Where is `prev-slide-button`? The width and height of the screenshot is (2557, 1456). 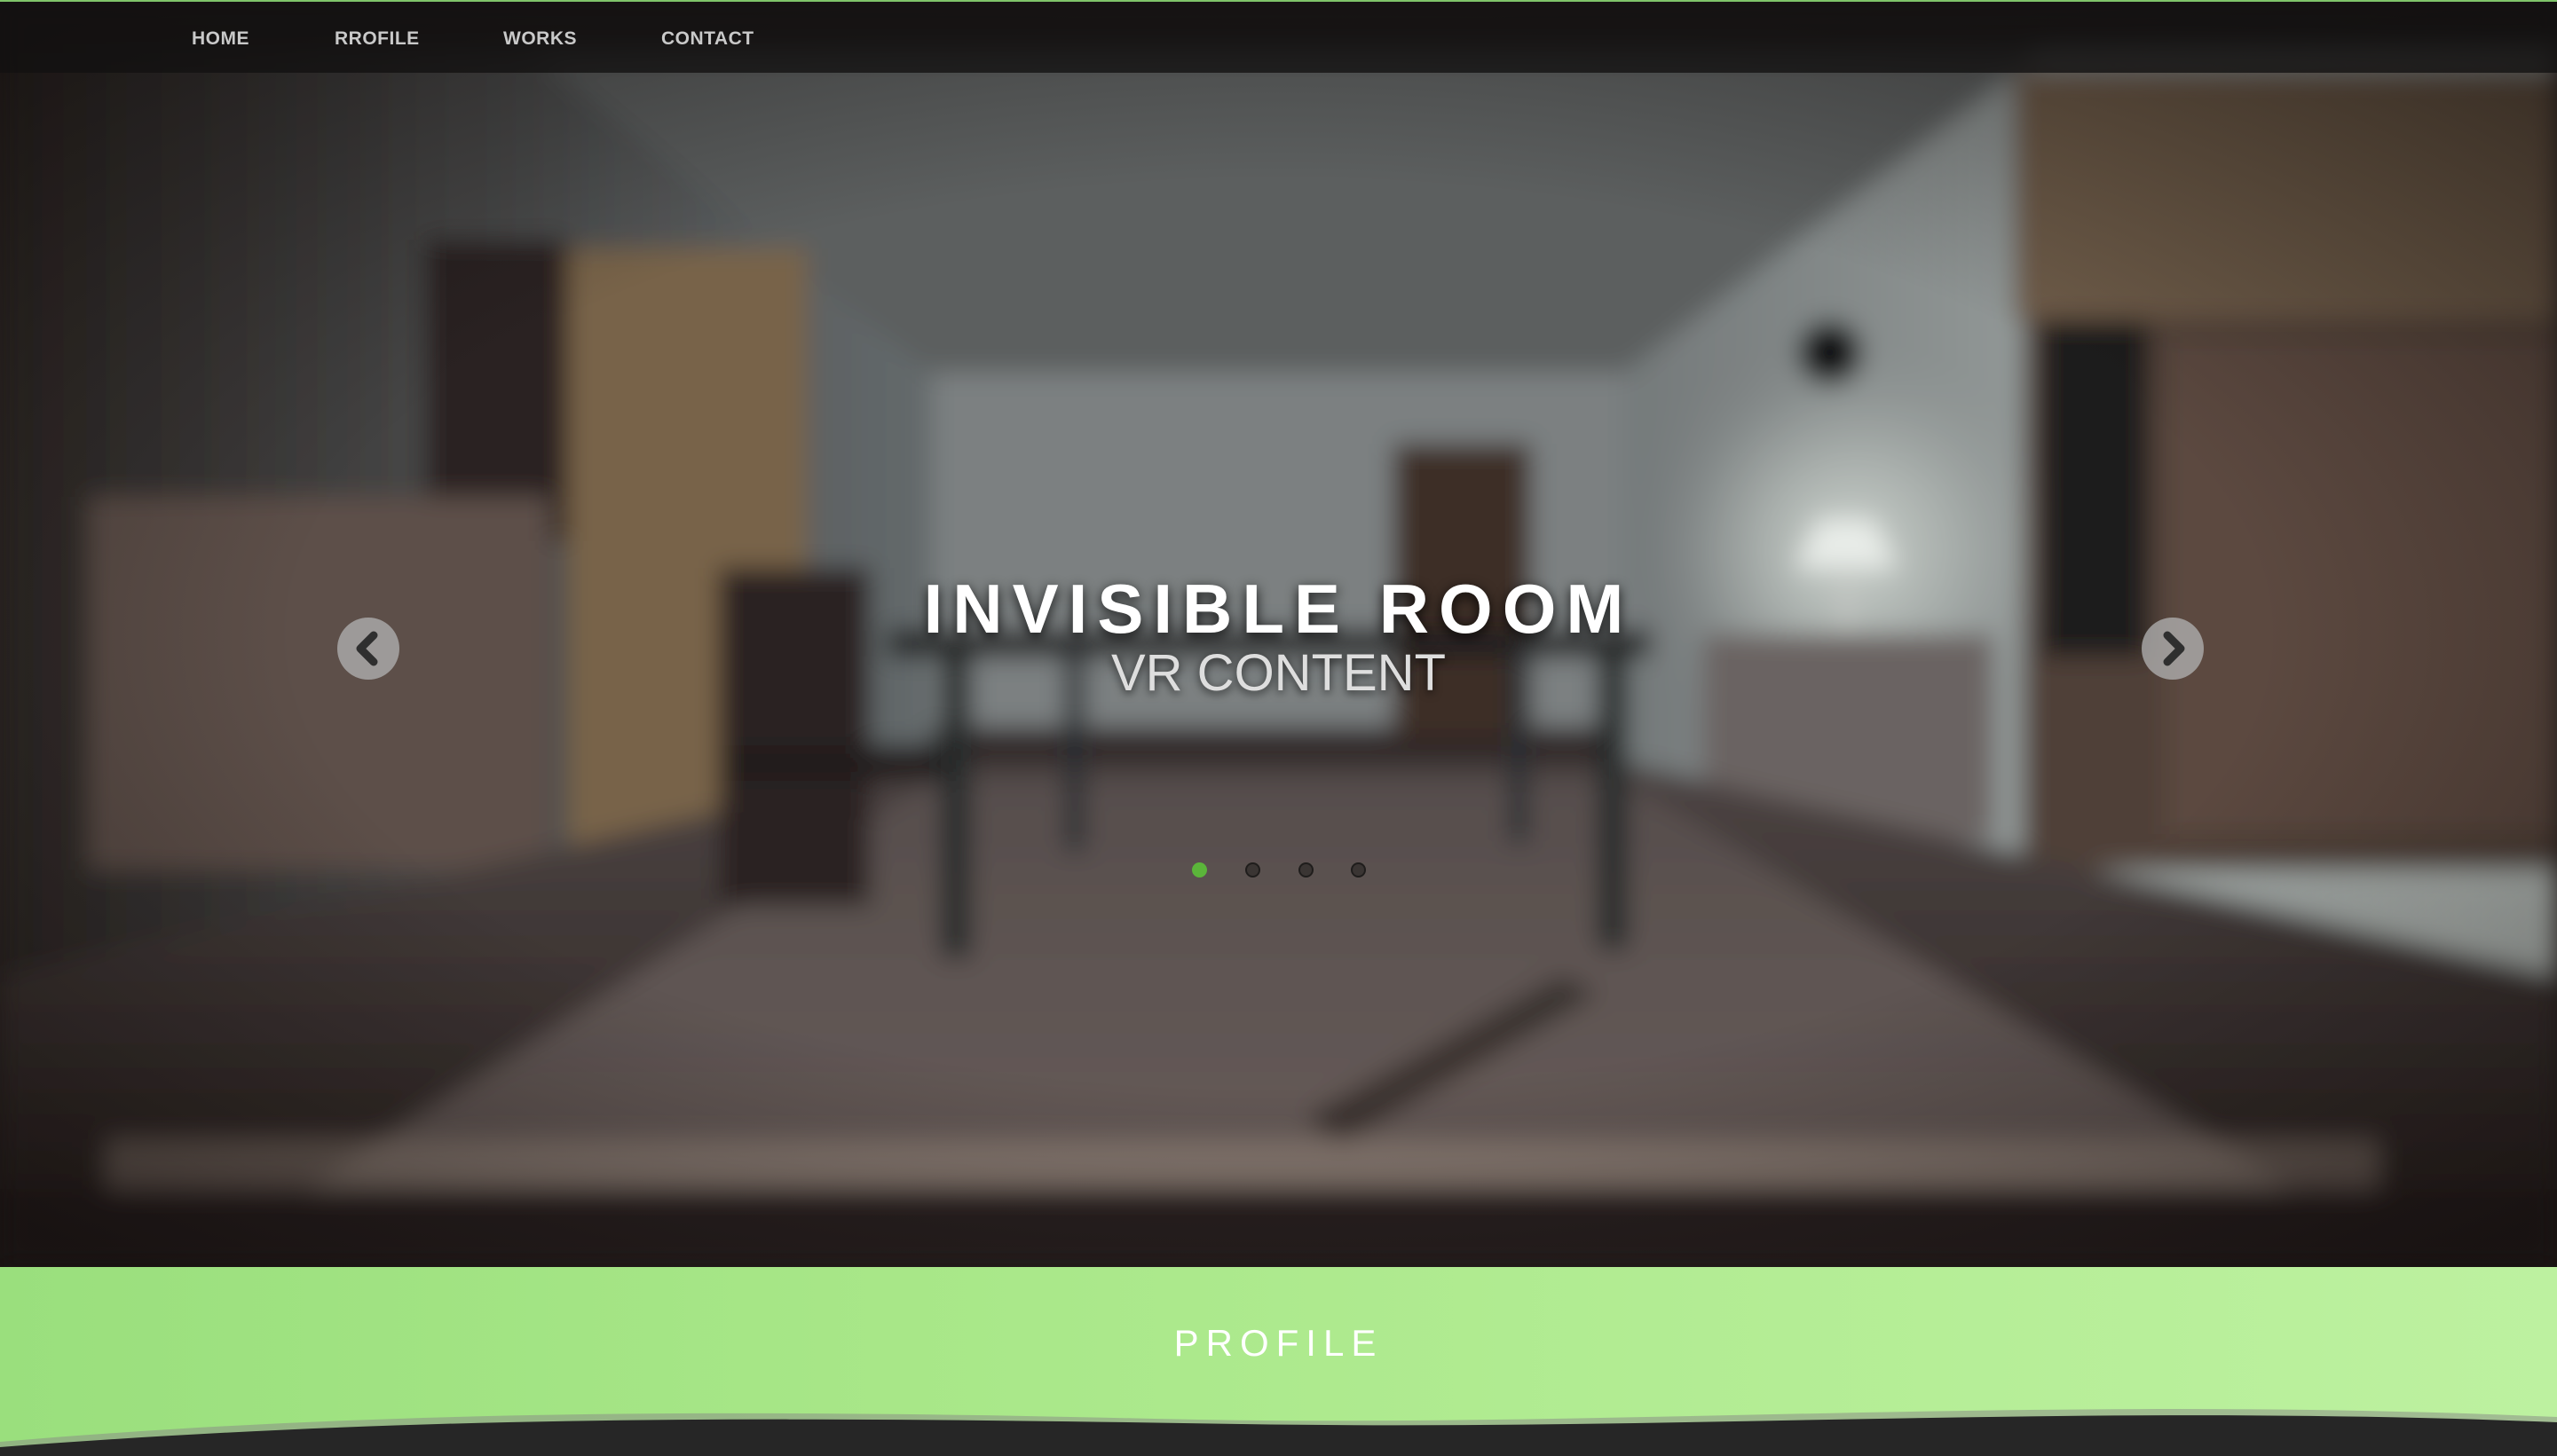
prev-slide-button is located at coordinates (368, 649).